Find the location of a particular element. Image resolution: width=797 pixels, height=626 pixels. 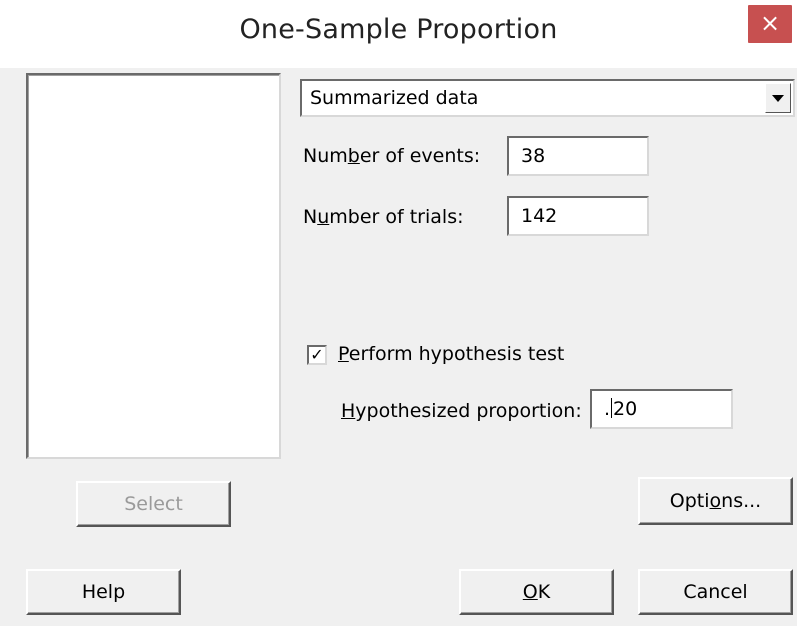

select-button-label: Select is located at coordinates (153, 504).